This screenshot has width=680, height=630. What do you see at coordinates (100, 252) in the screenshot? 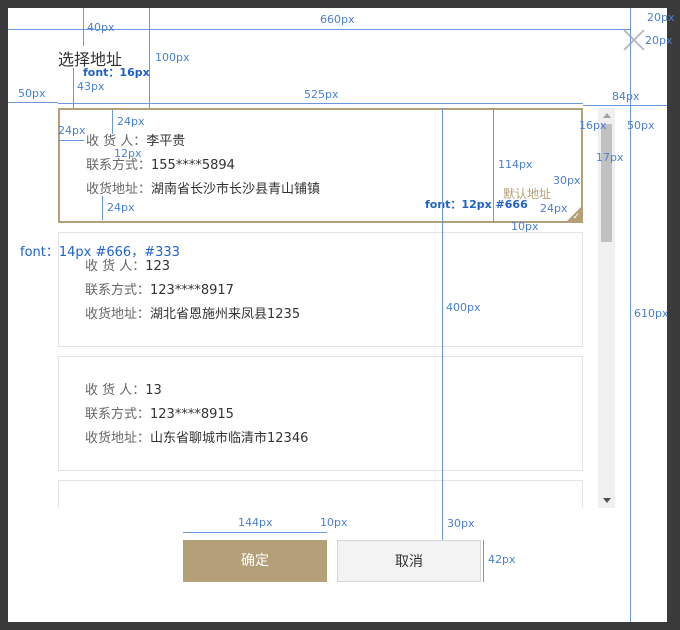
I see `font-note: font：14px #666，#333` at bounding box center [100, 252].